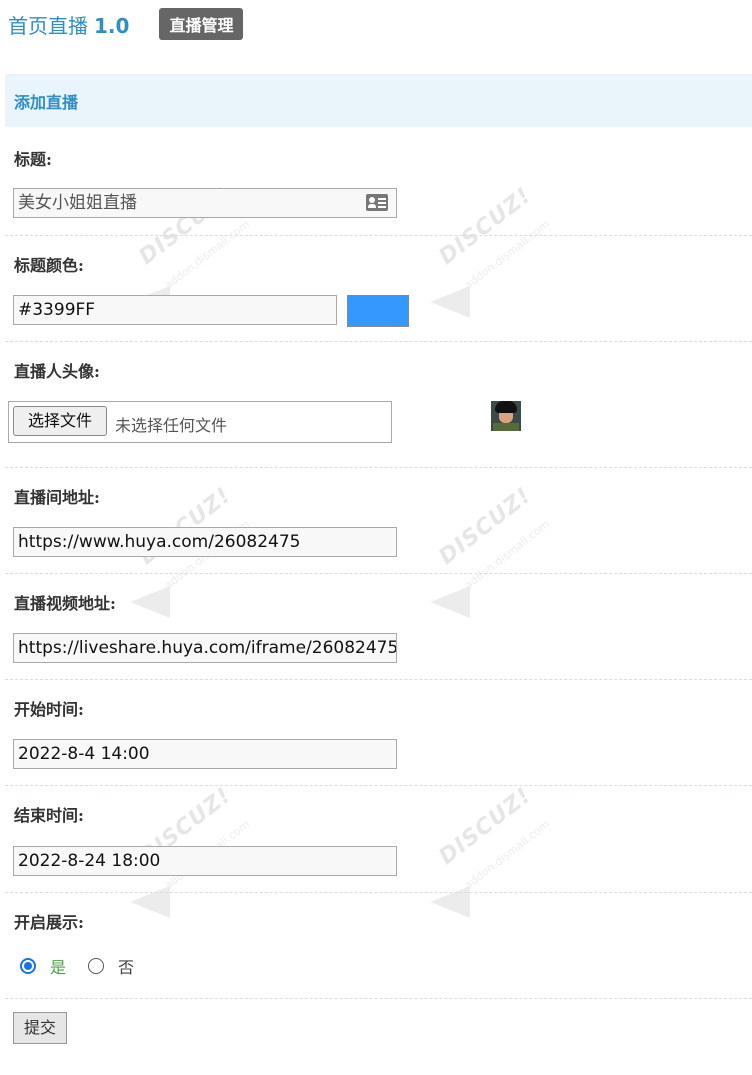 This screenshot has height=1075, width=752. I want to click on title-label: 标题:, so click(33, 159).